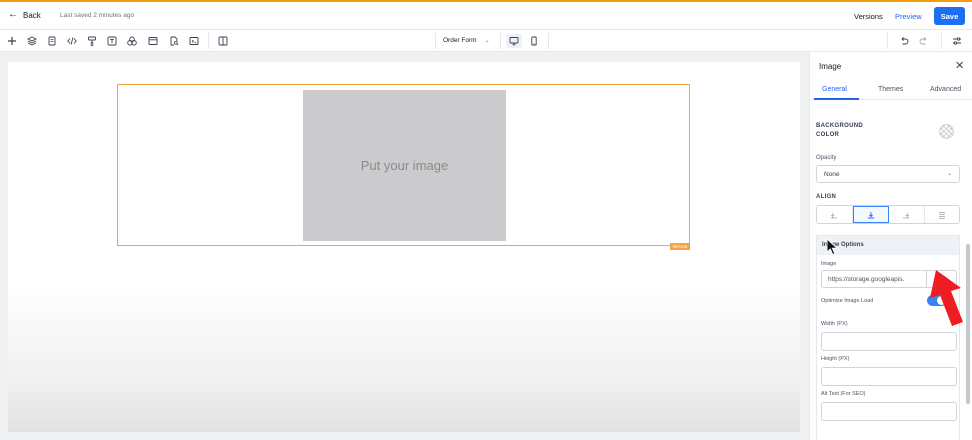  What do you see at coordinates (32, 41) in the screenshot?
I see `layers-icon` at bounding box center [32, 41].